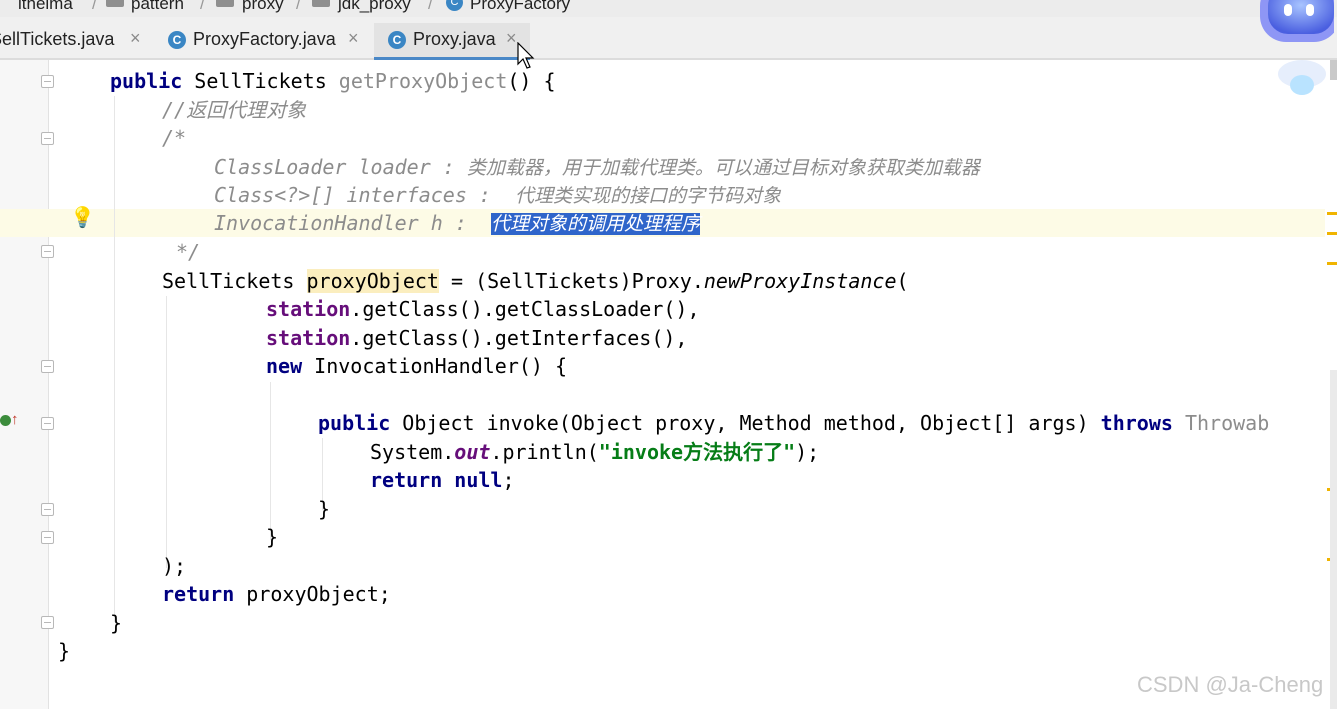  Describe the element at coordinates (263, 7) in the screenshot. I see `breadcrumb-item-proxy: proxy` at that location.